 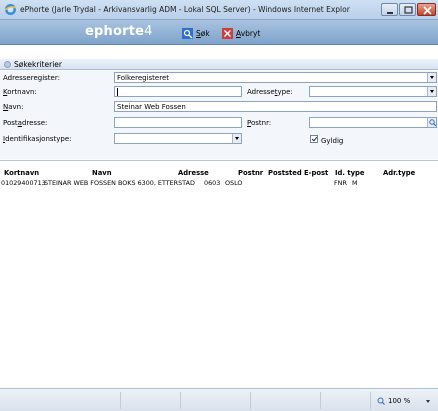 What do you see at coordinates (250, 173) in the screenshot?
I see `column-header-postnr: Postnr` at bounding box center [250, 173].